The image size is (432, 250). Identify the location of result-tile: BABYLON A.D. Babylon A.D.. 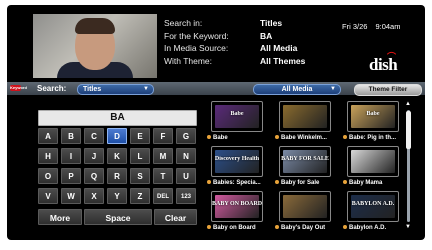
(375, 212).